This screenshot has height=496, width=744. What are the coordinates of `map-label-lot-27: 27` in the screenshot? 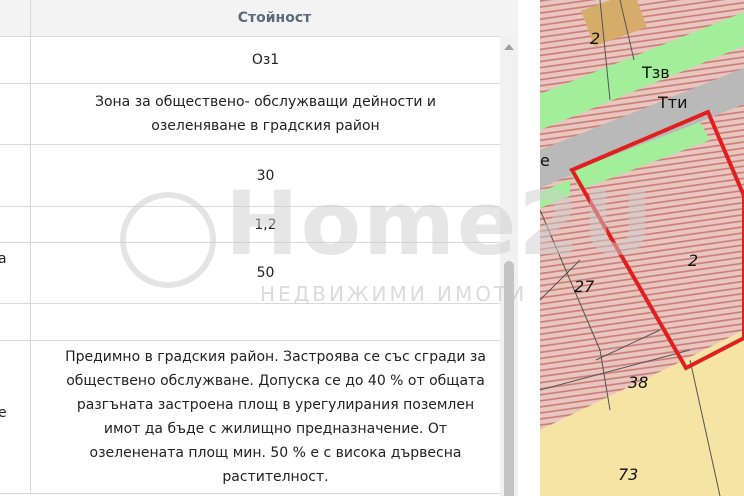 It's located at (584, 286).